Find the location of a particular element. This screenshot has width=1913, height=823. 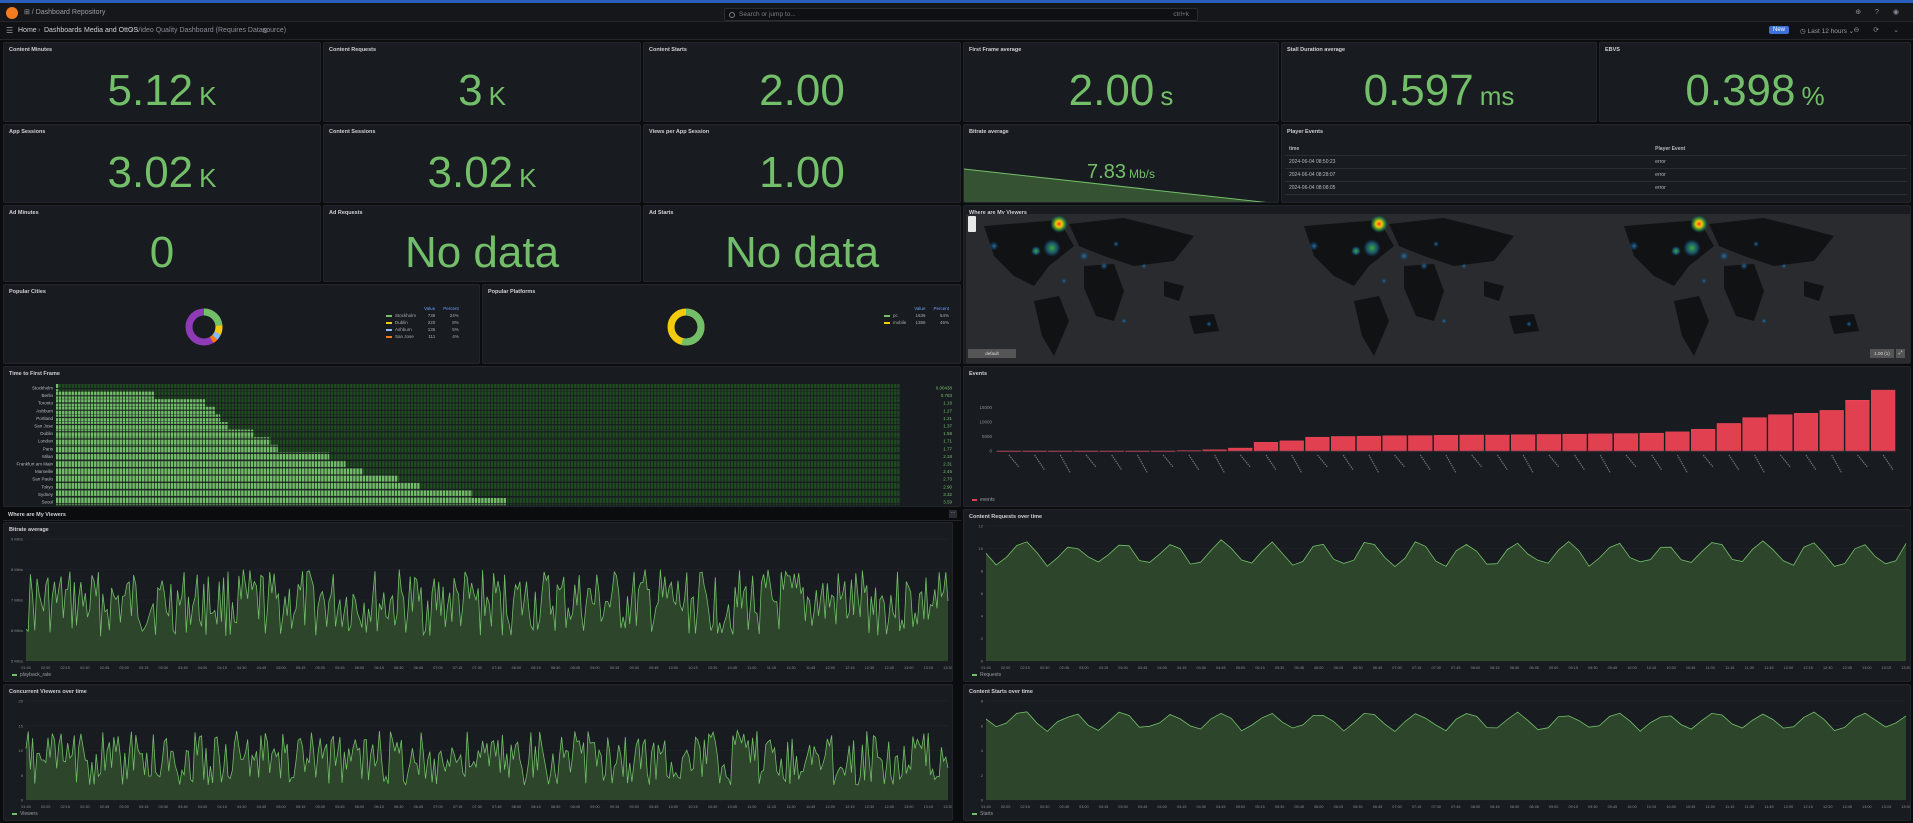

legend-item: Dublin 220 8% is located at coordinates (422, 322).